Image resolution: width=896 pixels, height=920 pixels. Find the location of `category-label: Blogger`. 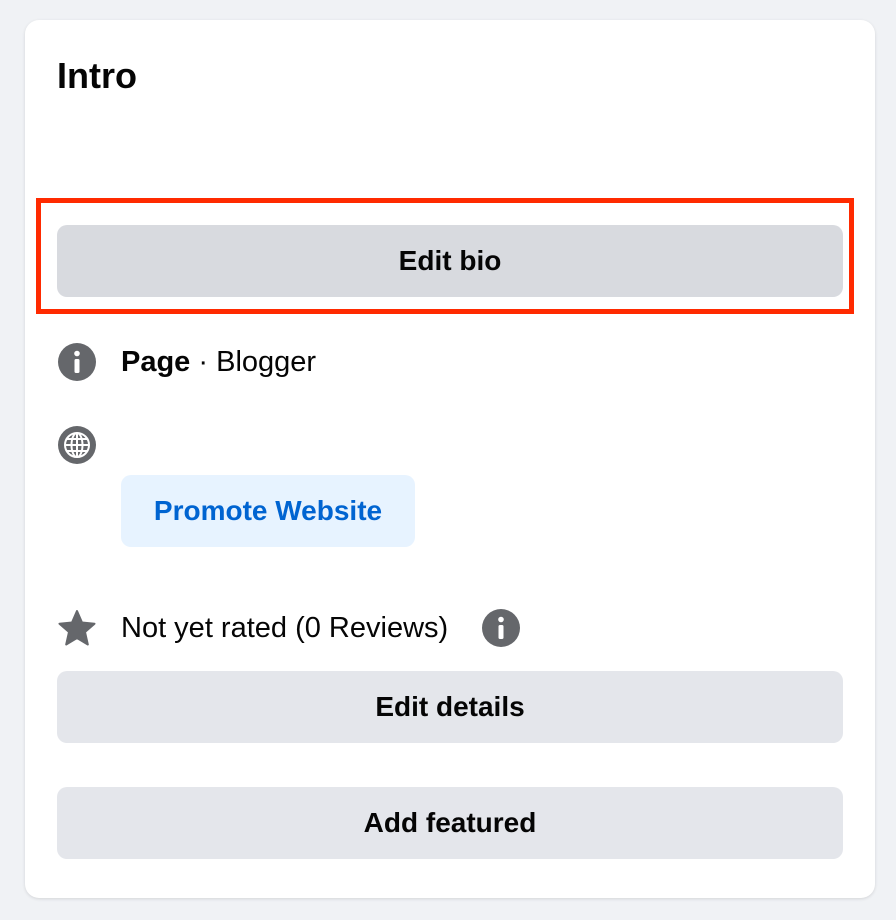

category-label: Blogger is located at coordinates (266, 362).